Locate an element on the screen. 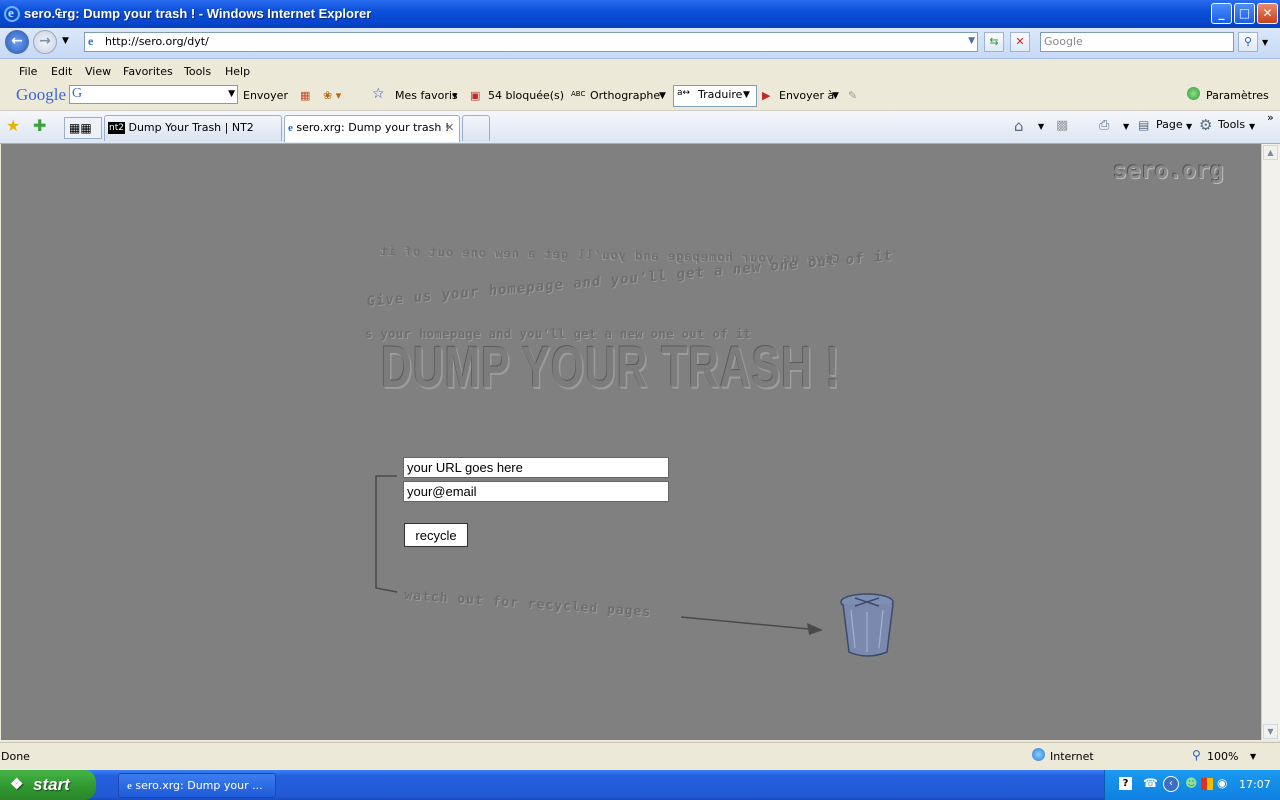 This screenshot has width=1280, height=800. url-input is located at coordinates (536, 467).